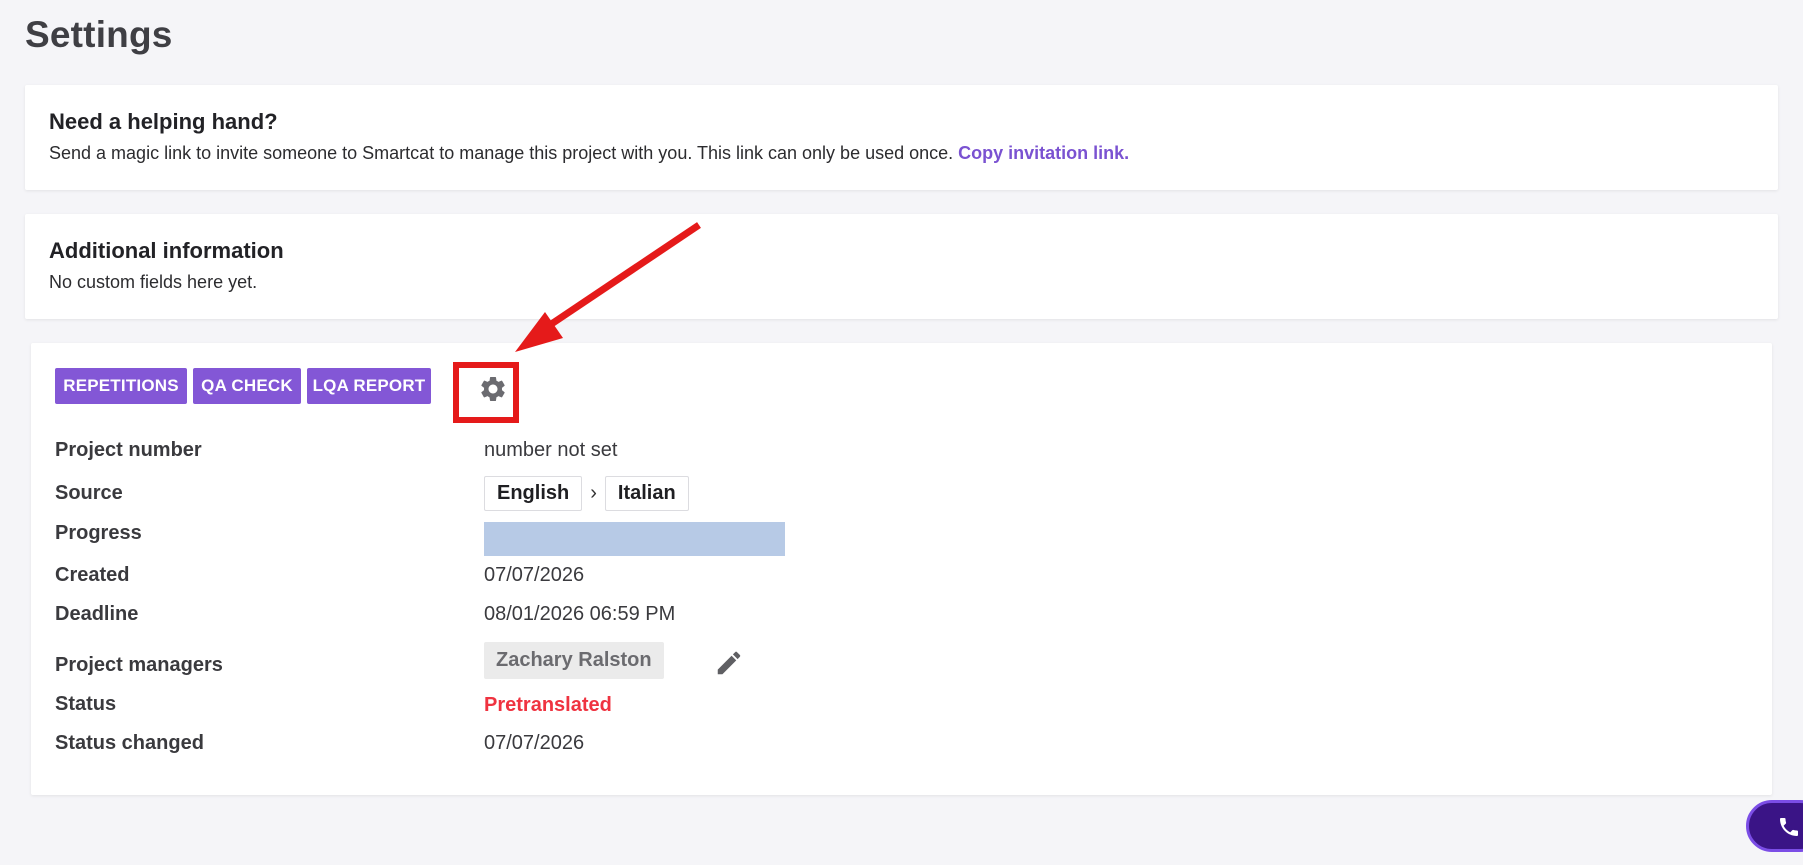 This screenshot has width=1803, height=865. I want to click on source-language-chip: English, so click(533, 493).